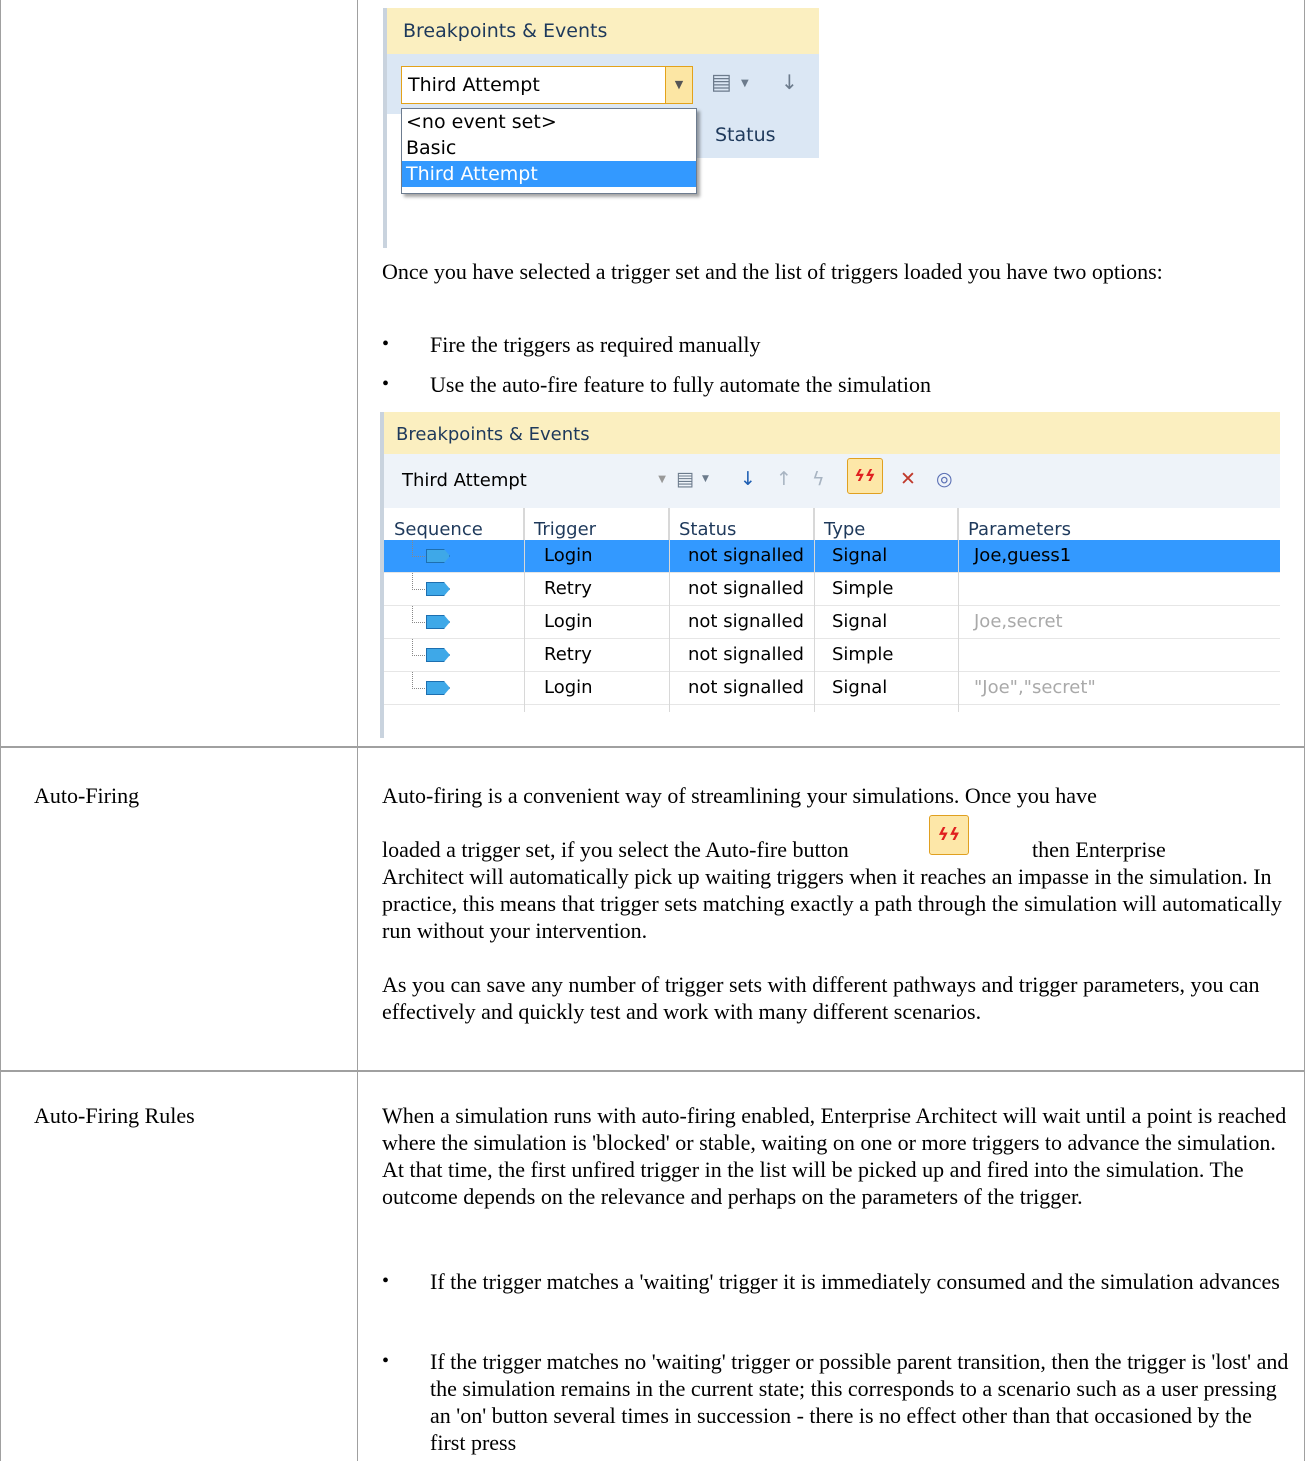  What do you see at coordinates (357, 730) in the screenshot?
I see `table-column-divider` at bounding box center [357, 730].